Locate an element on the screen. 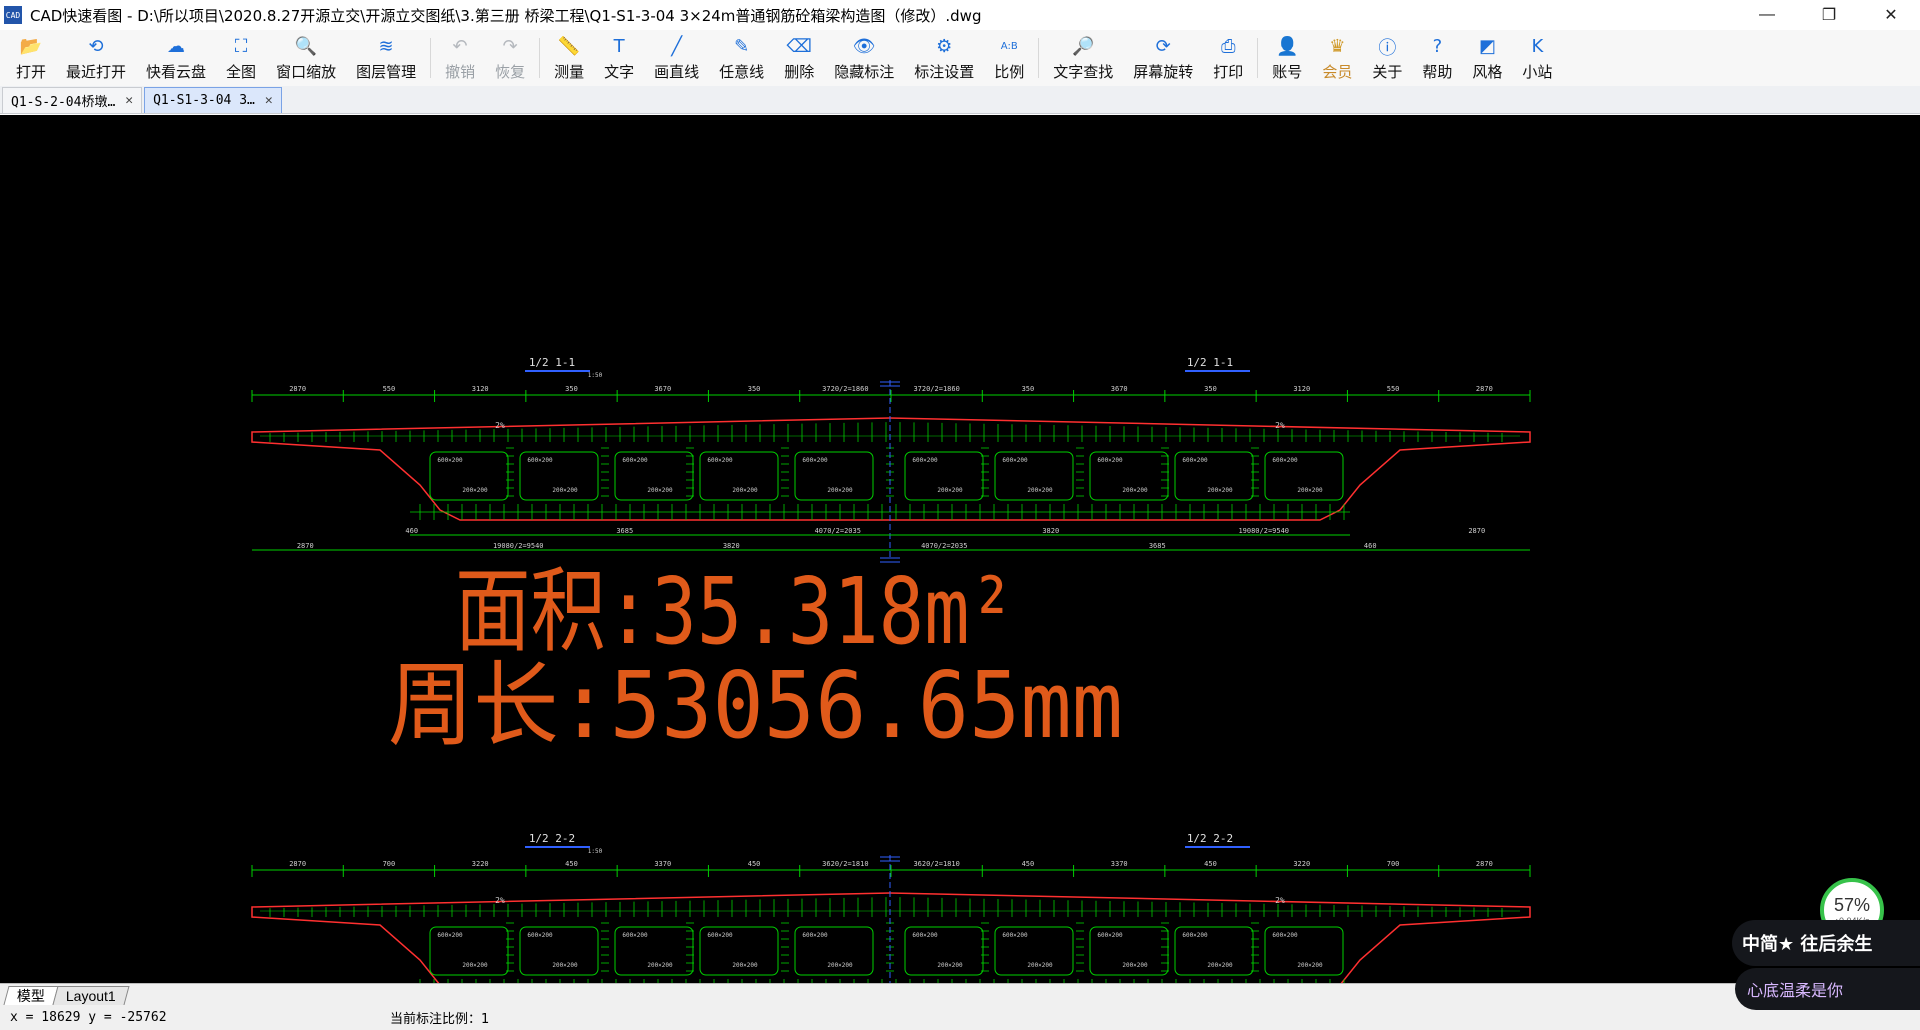 Image resolution: width=1920 pixels, height=1030 pixels. toolbar-button-layers: ≋ 图层管理 is located at coordinates (386, 58).